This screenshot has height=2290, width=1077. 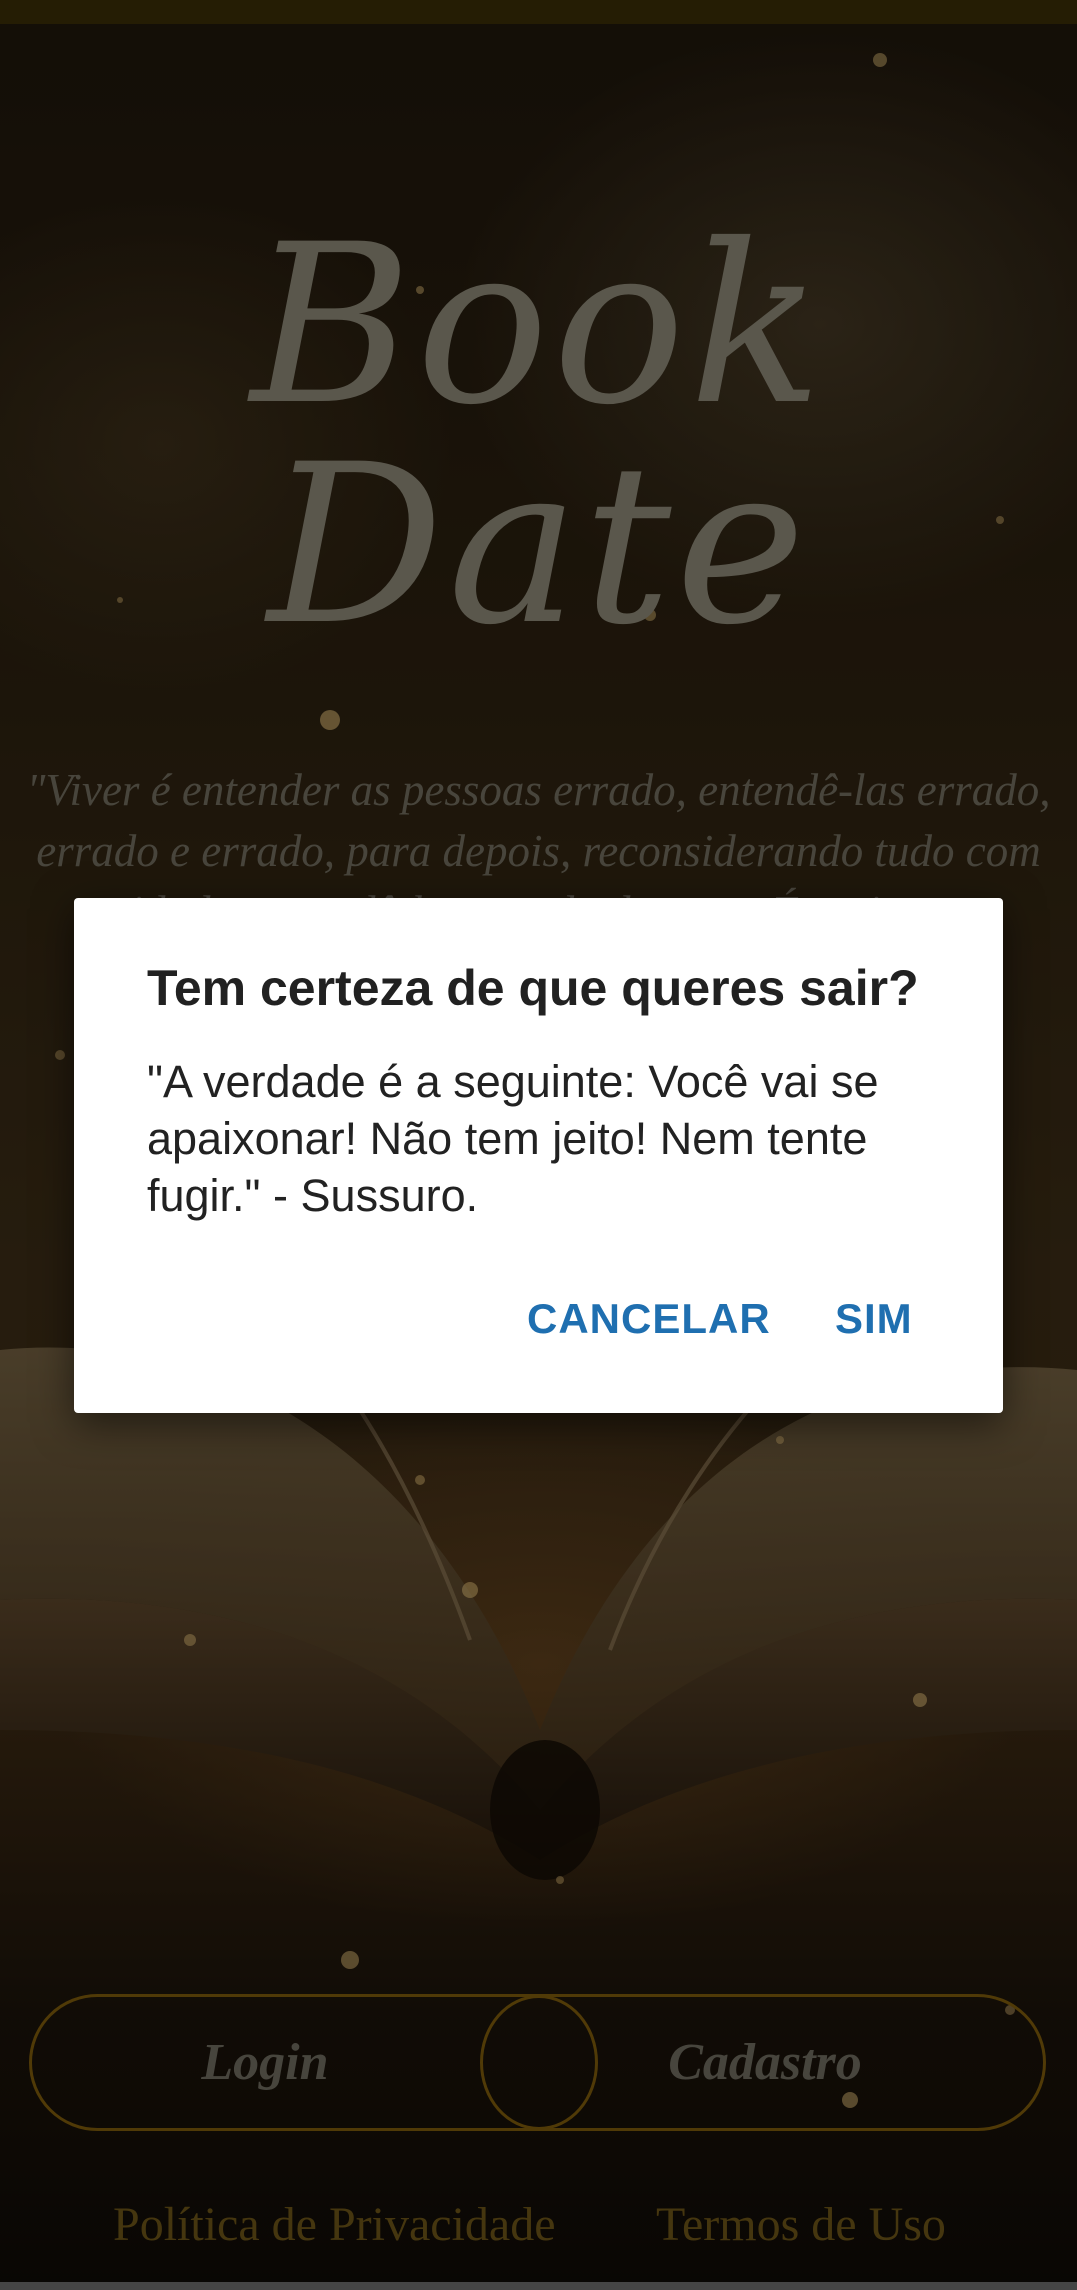 I want to click on confirm-button: SIM, so click(x=874, y=1319).